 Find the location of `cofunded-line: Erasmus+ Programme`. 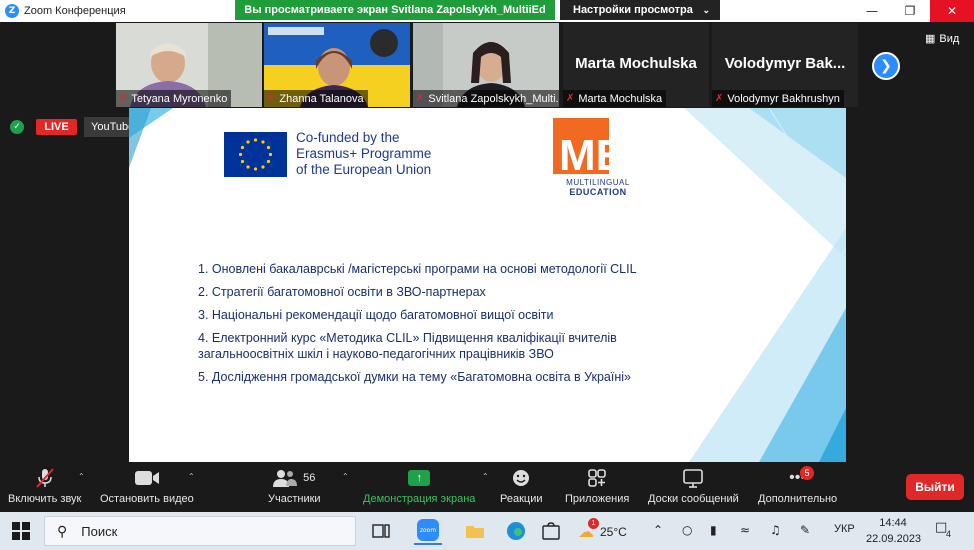

cofunded-line: Erasmus+ Programme is located at coordinates (364, 153).